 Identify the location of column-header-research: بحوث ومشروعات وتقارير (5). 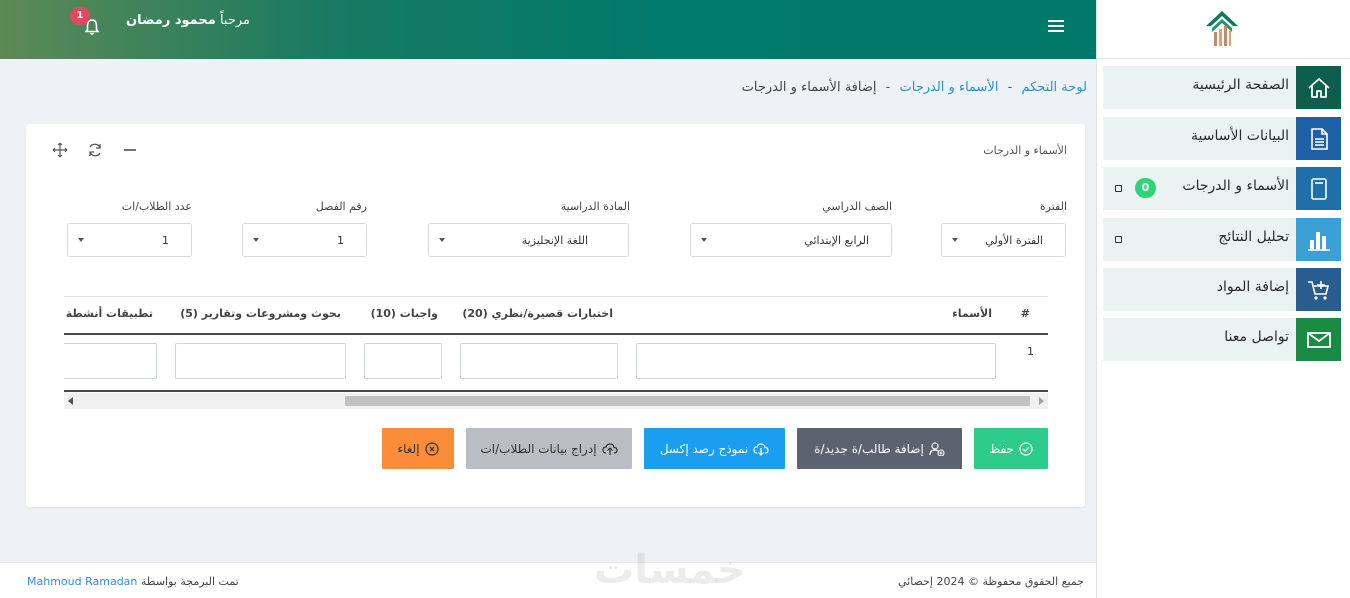
(260, 313).